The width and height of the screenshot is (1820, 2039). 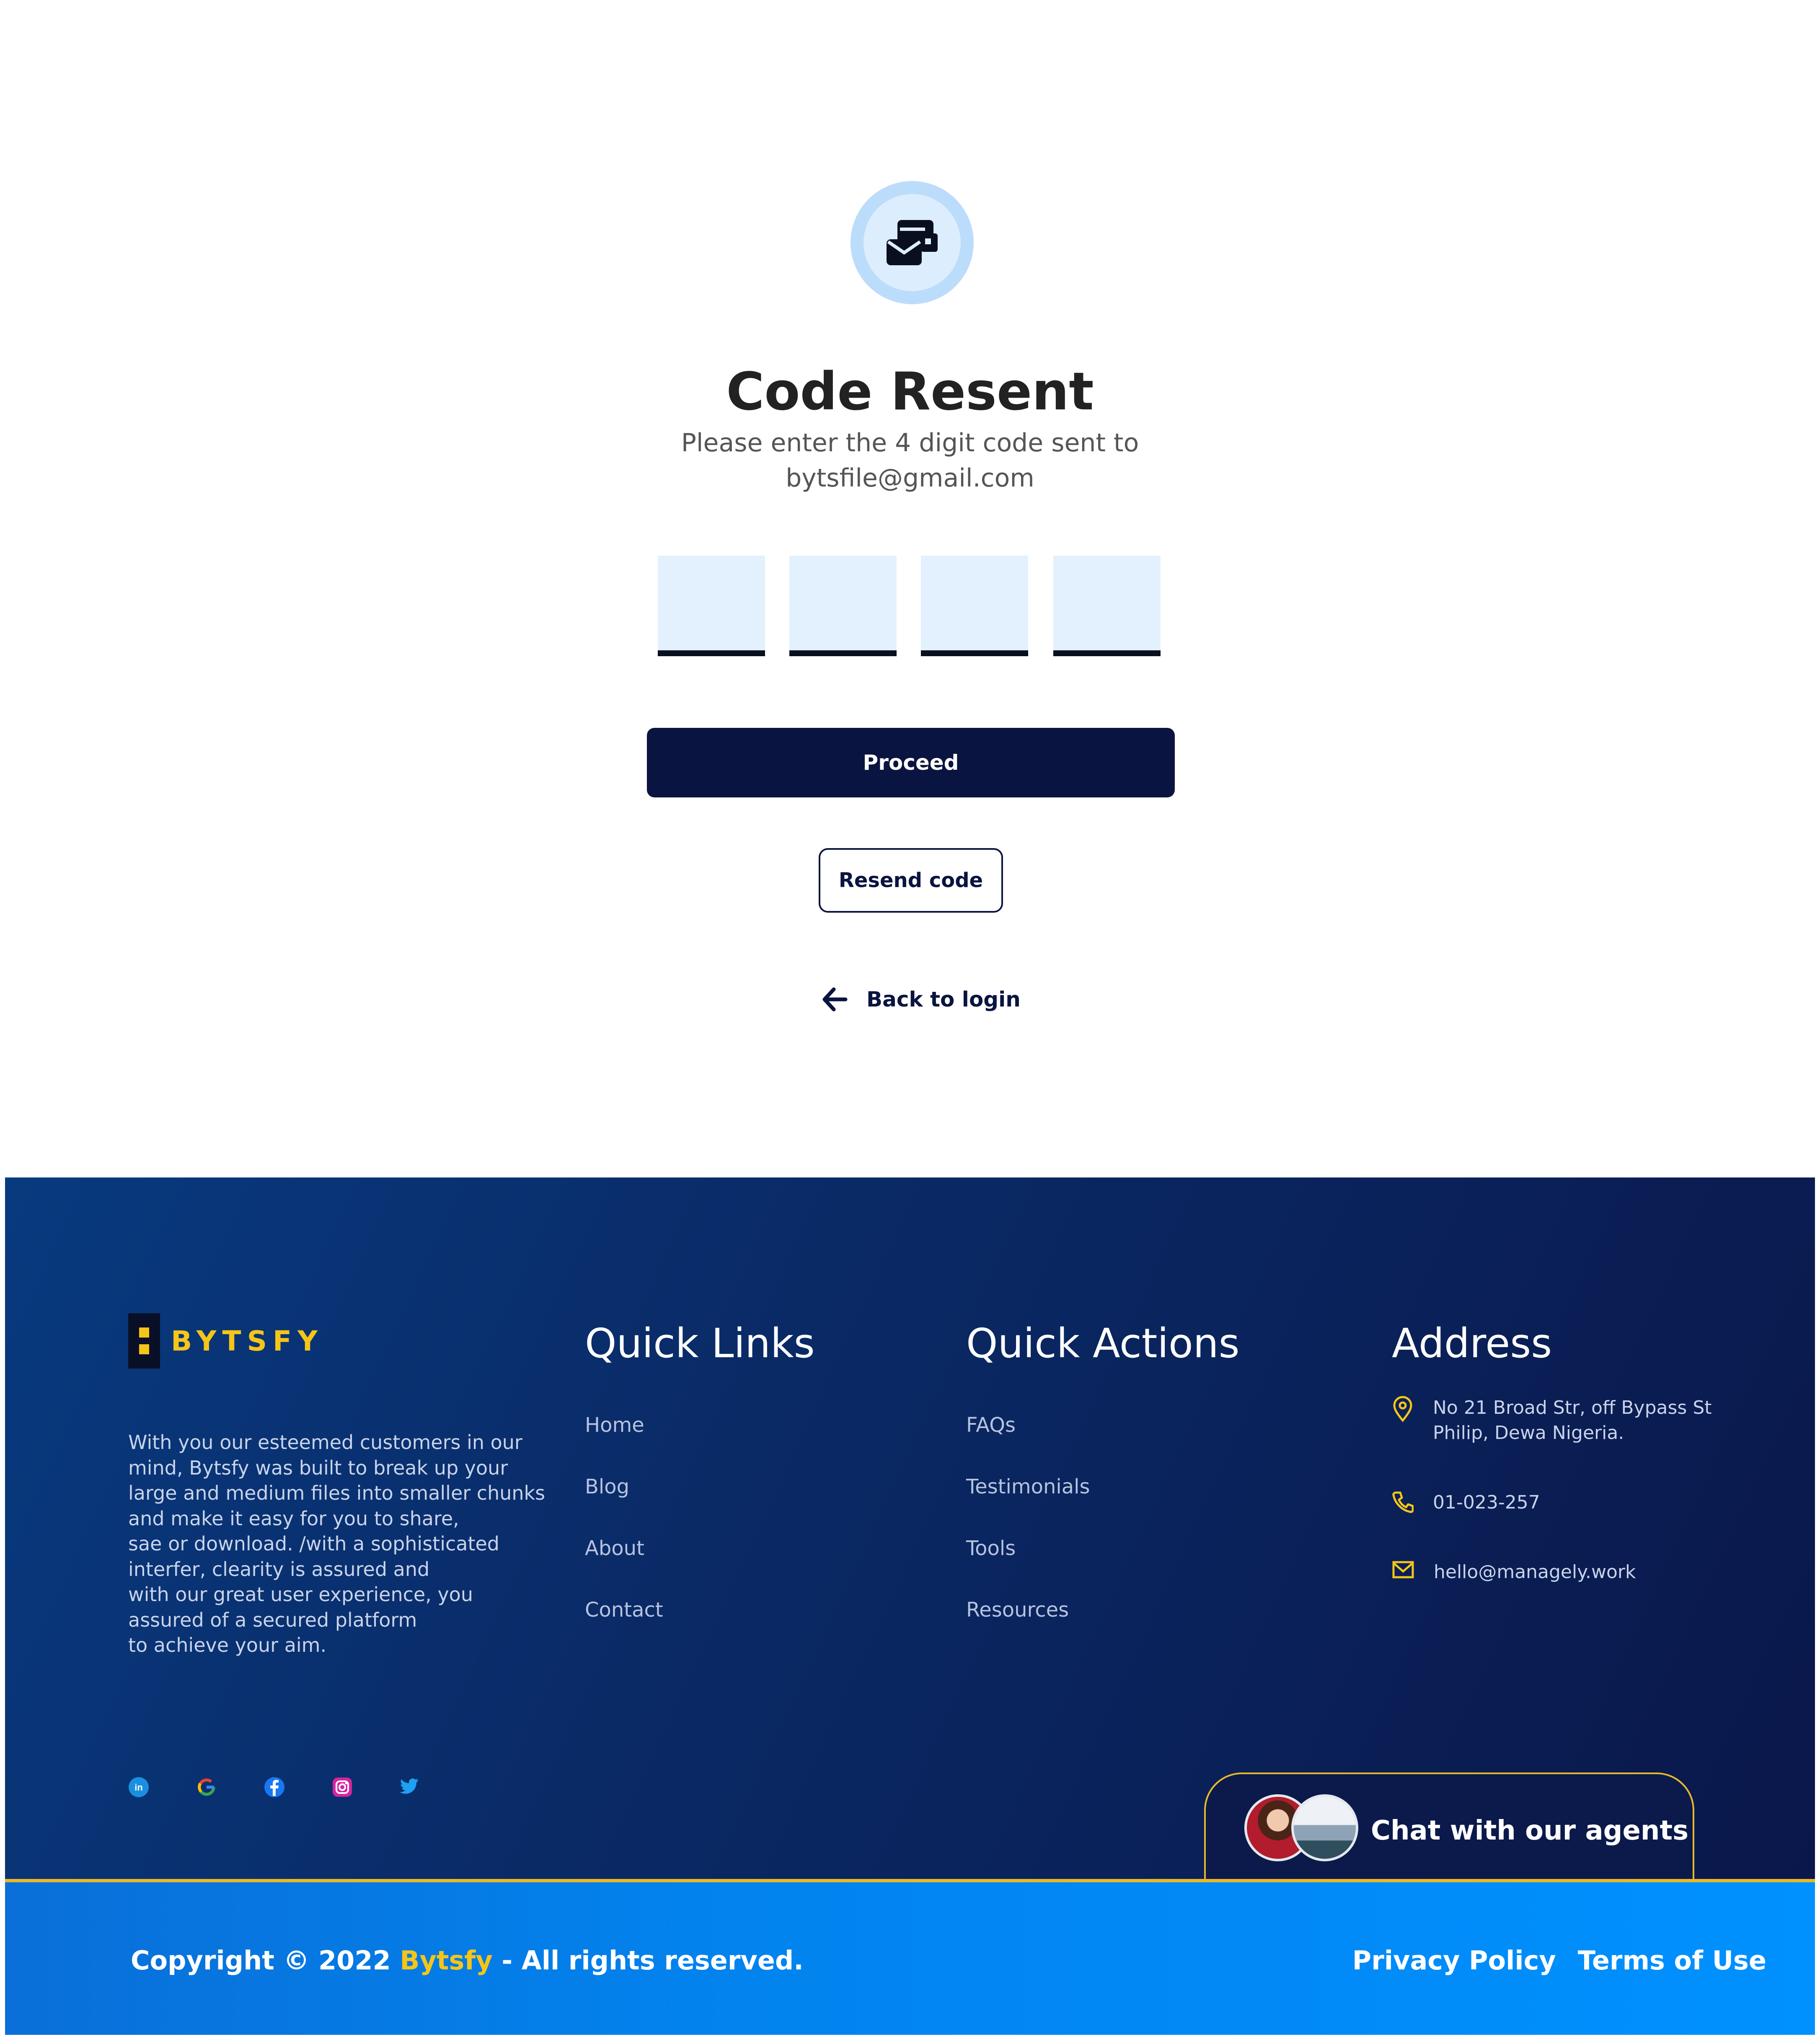 I want to click on about-line: to achieve your aim., so click(x=227, y=1645).